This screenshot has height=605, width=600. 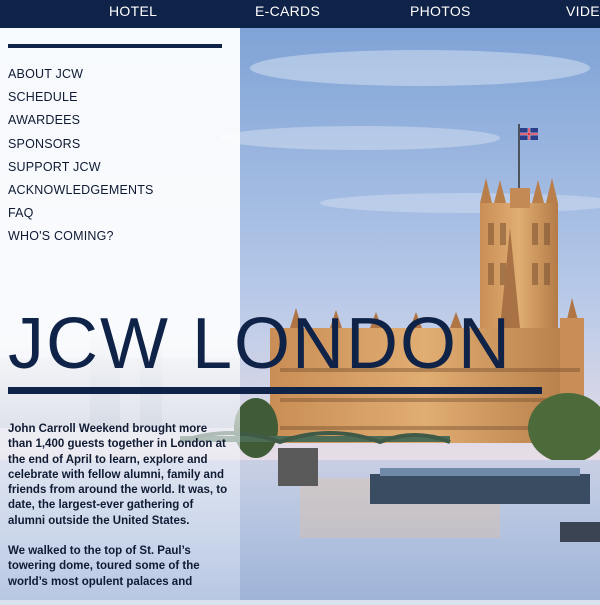 What do you see at coordinates (43, 97) in the screenshot?
I see `sidebar-link-schedule: SCHEDULE` at bounding box center [43, 97].